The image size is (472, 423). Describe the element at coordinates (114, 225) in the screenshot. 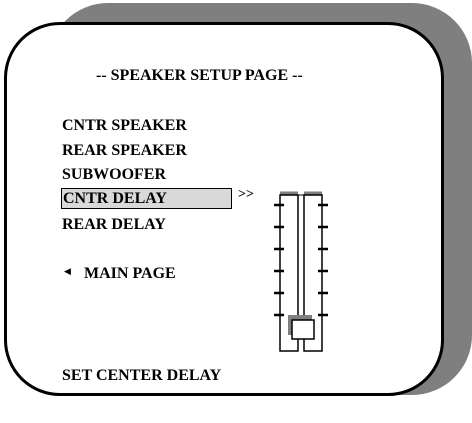

I see `menu-item-rear-delay: REAR DELAY` at that location.